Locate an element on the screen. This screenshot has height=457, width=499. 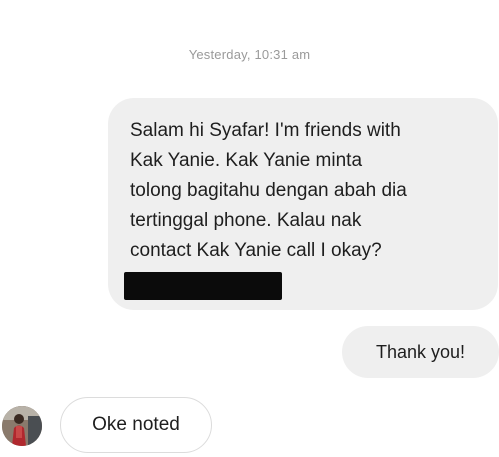
outgoing-message-bubble-thanks: Thank you! is located at coordinates (420, 352).